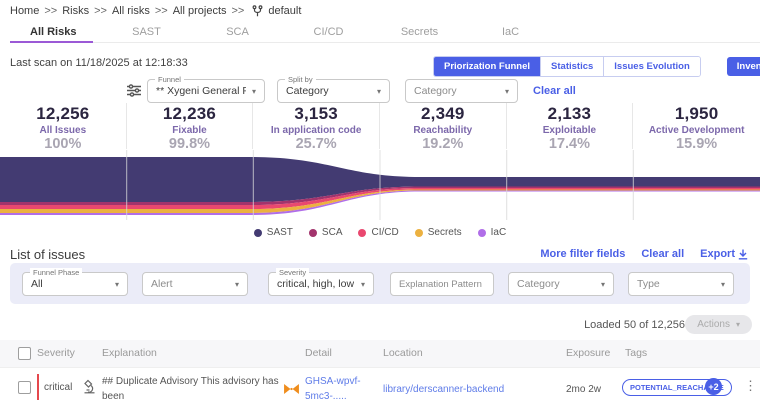 The height and width of the screenshot is (405, 760). I want to click on split-by-value: Category, so click(307, 91).